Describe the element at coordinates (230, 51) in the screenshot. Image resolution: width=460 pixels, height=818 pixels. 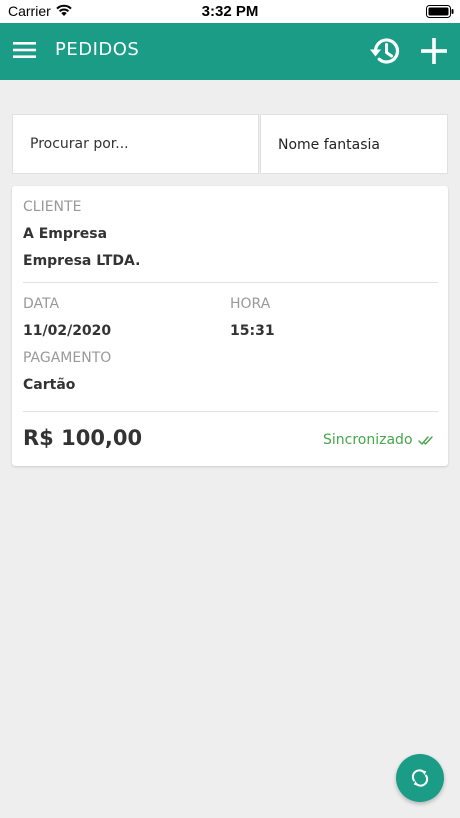
I see `app-header: PEDIDOS` at that location.